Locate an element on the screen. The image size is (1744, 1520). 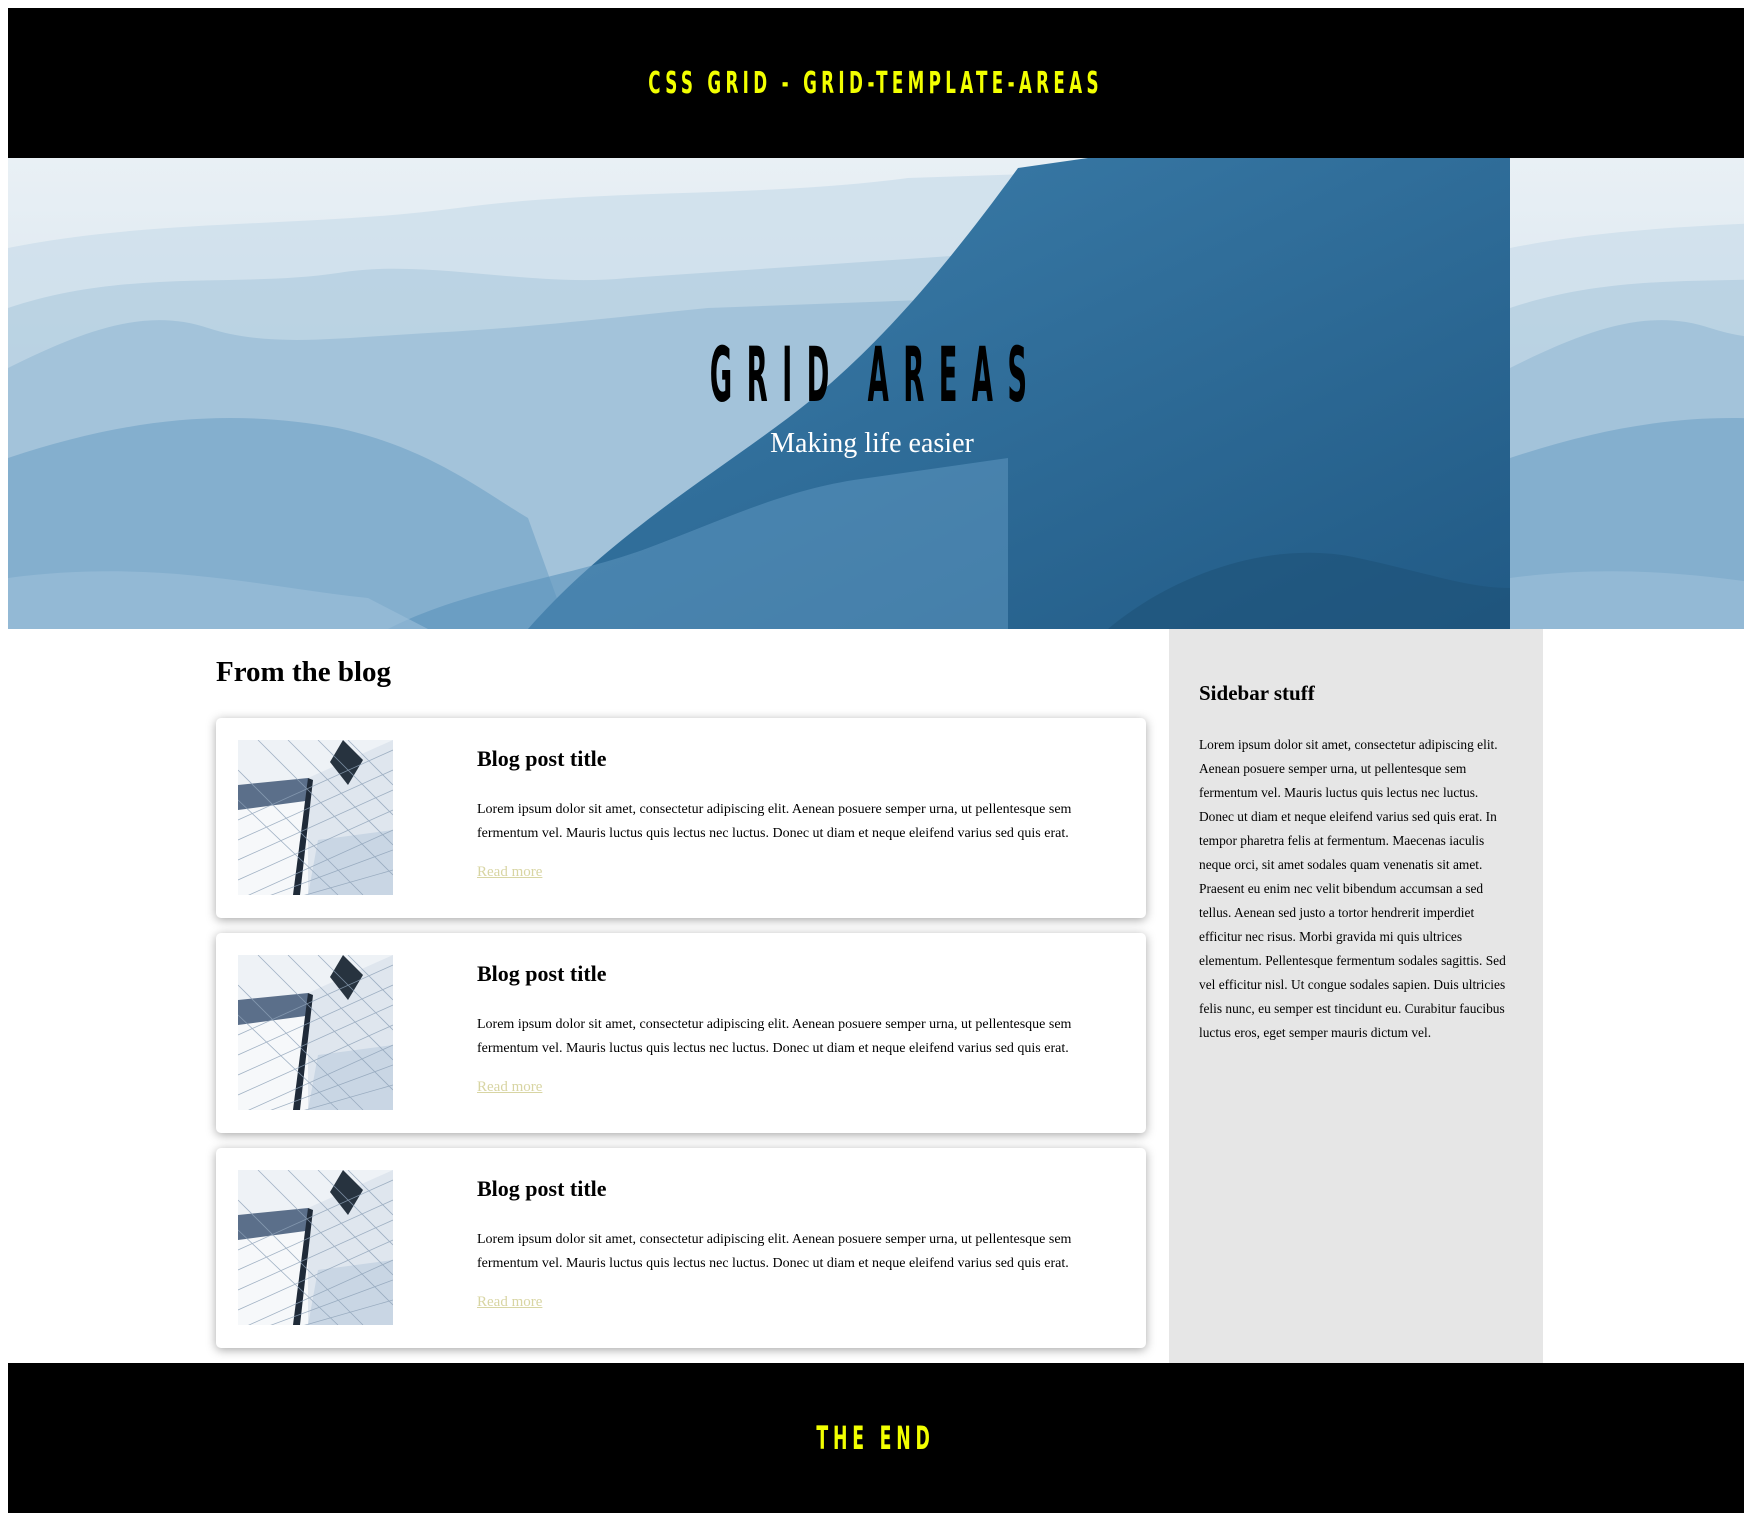
sidebar-title: Sidebar stuff is located at coordinates (1257, 693).